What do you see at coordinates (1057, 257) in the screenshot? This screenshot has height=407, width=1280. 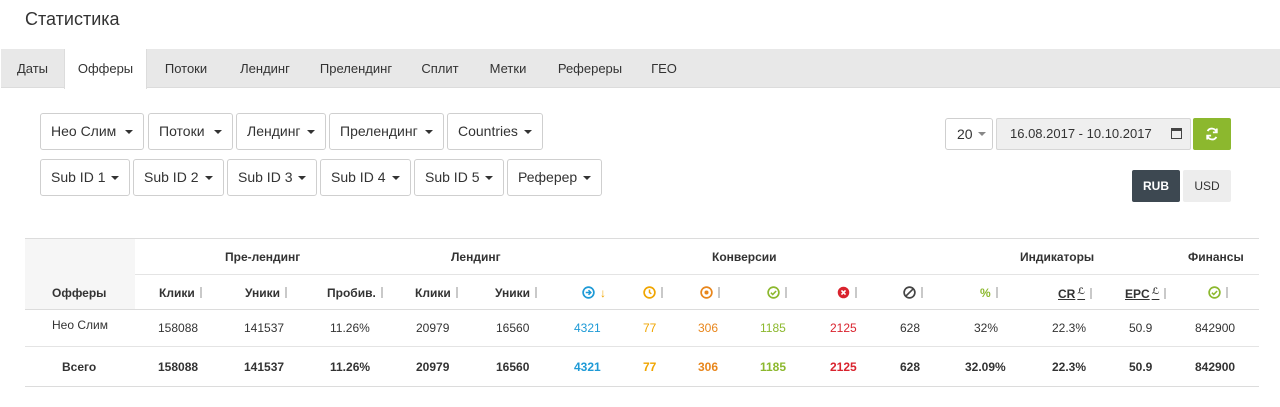 I see `group-indicators: Индикаторы` at bounding box center [1057, 257].